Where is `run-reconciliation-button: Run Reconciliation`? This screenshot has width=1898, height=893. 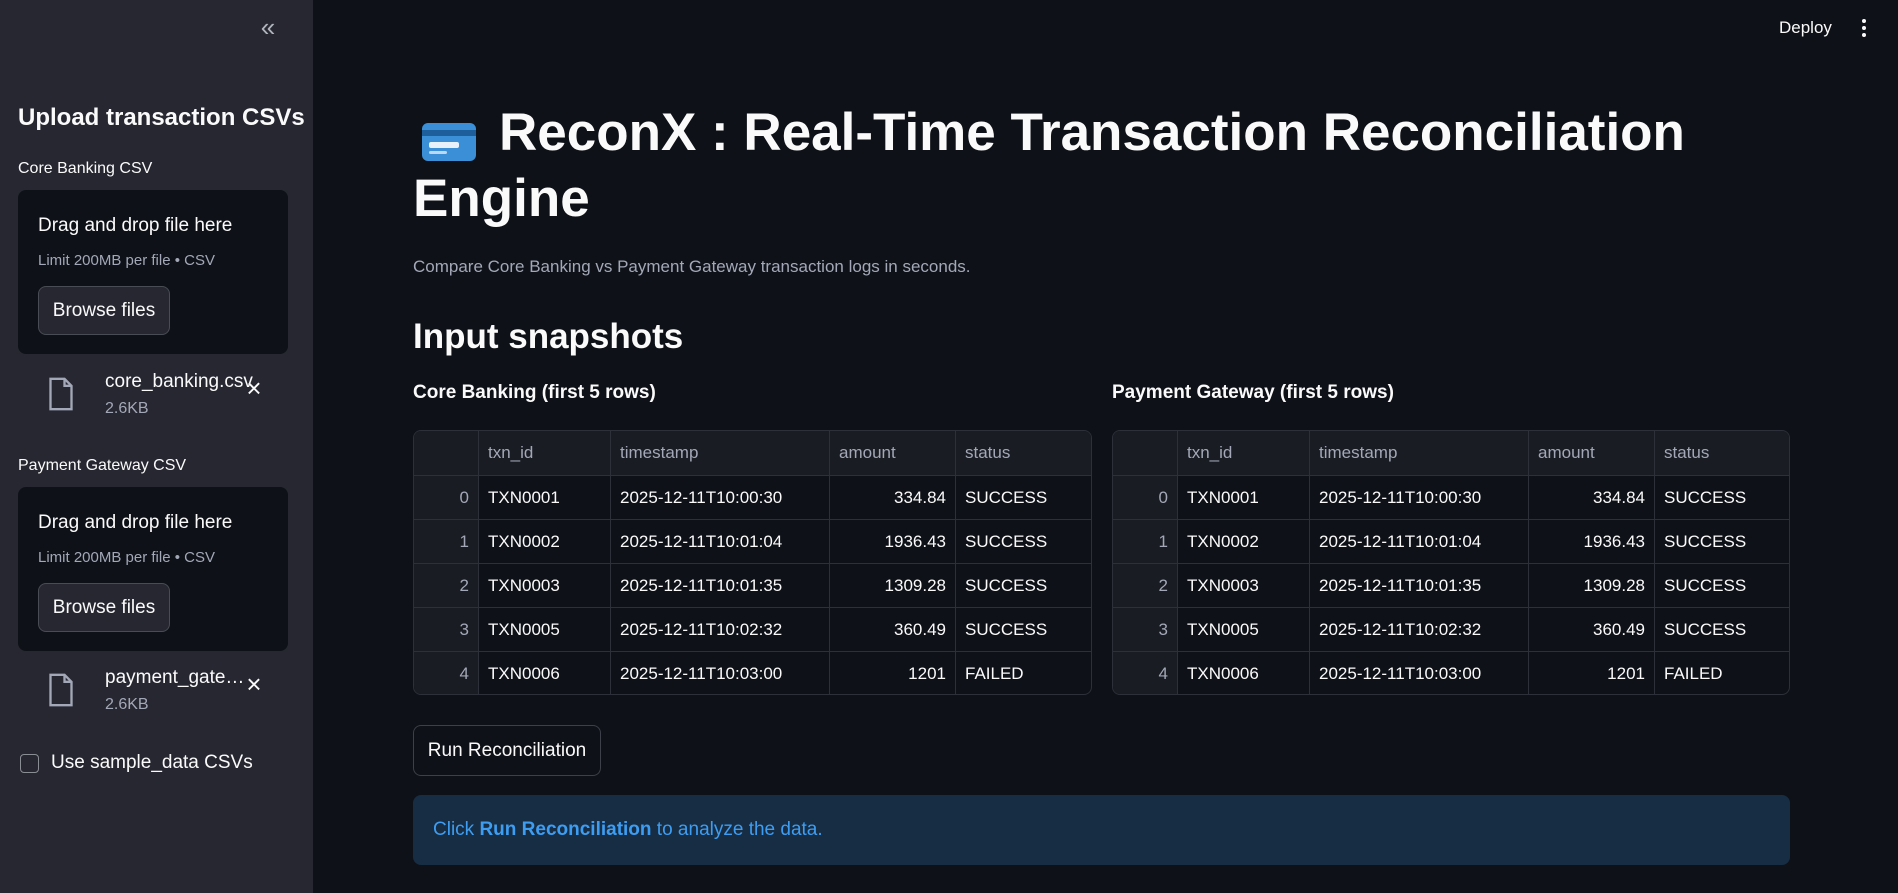 run-reconciliation-button: Run Reconciliation is located at coordinates (507, 750).